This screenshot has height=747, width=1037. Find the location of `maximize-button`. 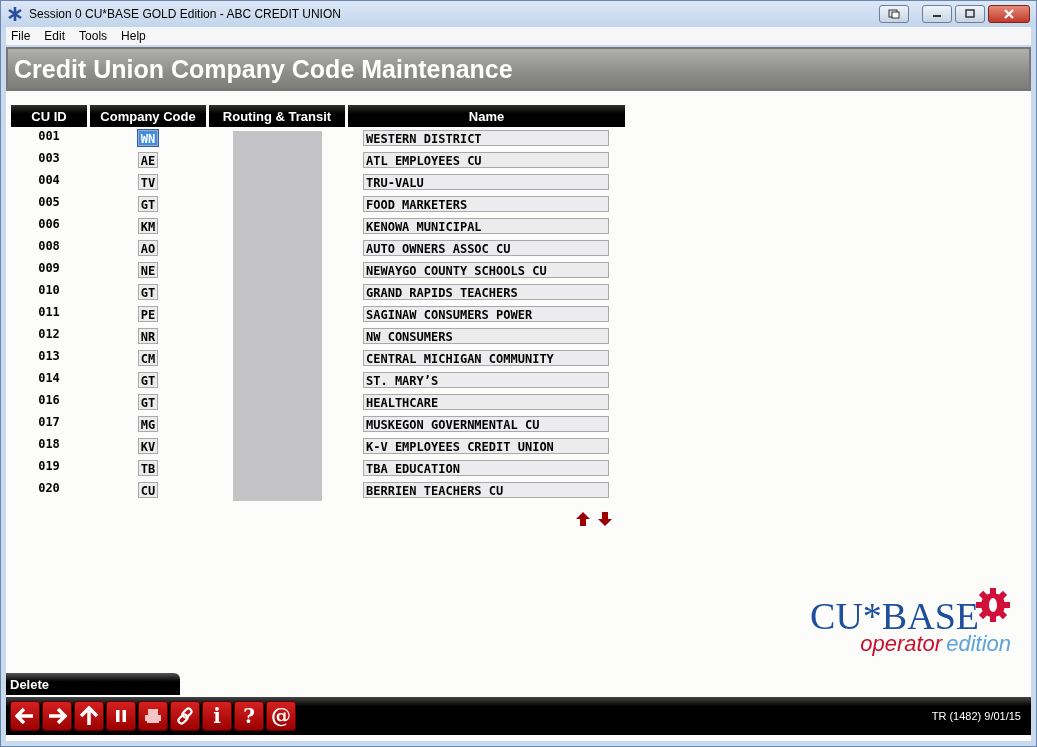

maximize-button is located at coordinates (970, 14).